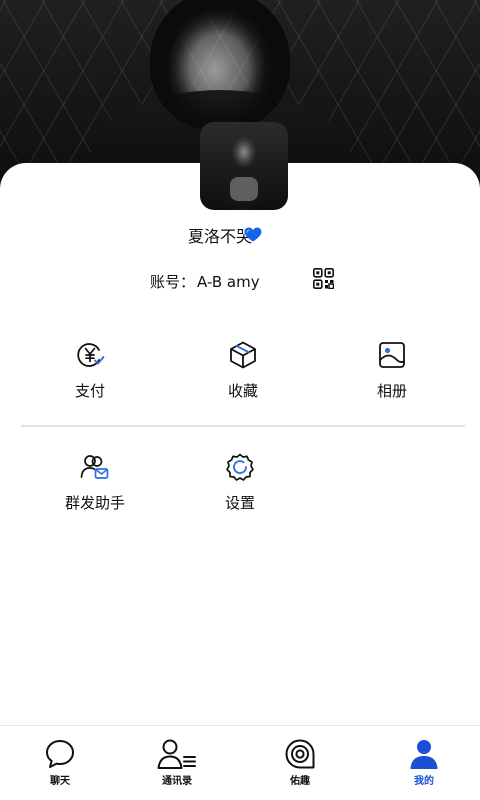 This screenshot has height=800, width=480. I want to click on account-value: A-B amy, so click(228, 282).